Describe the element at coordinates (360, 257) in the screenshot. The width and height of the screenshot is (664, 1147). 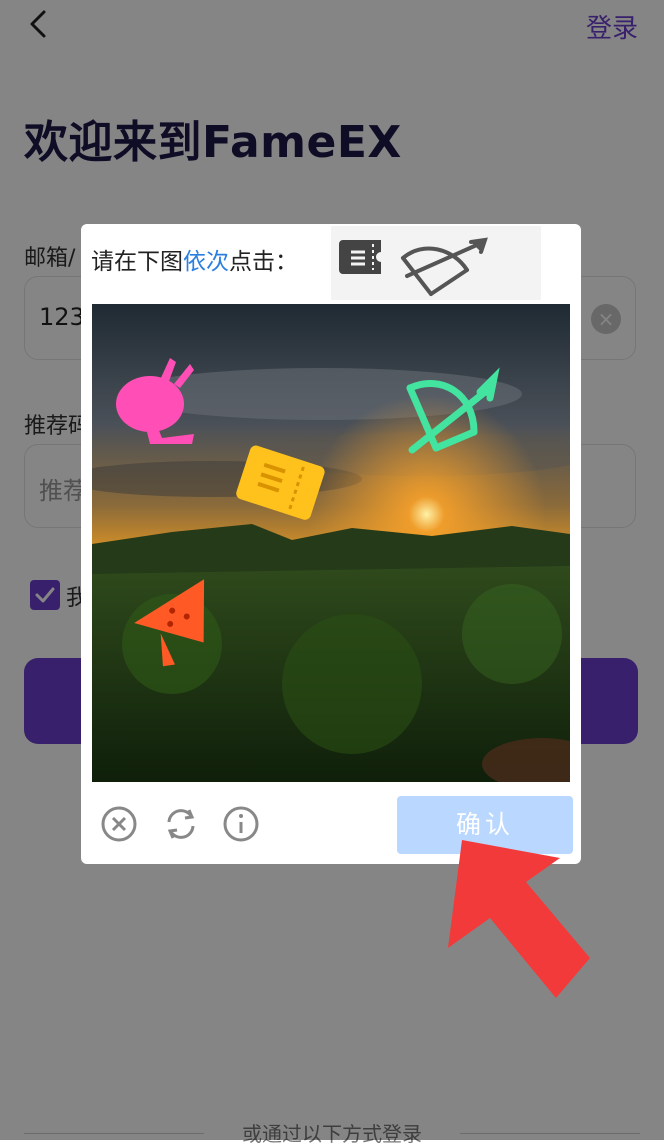
I see `ticket-icon` at that location.